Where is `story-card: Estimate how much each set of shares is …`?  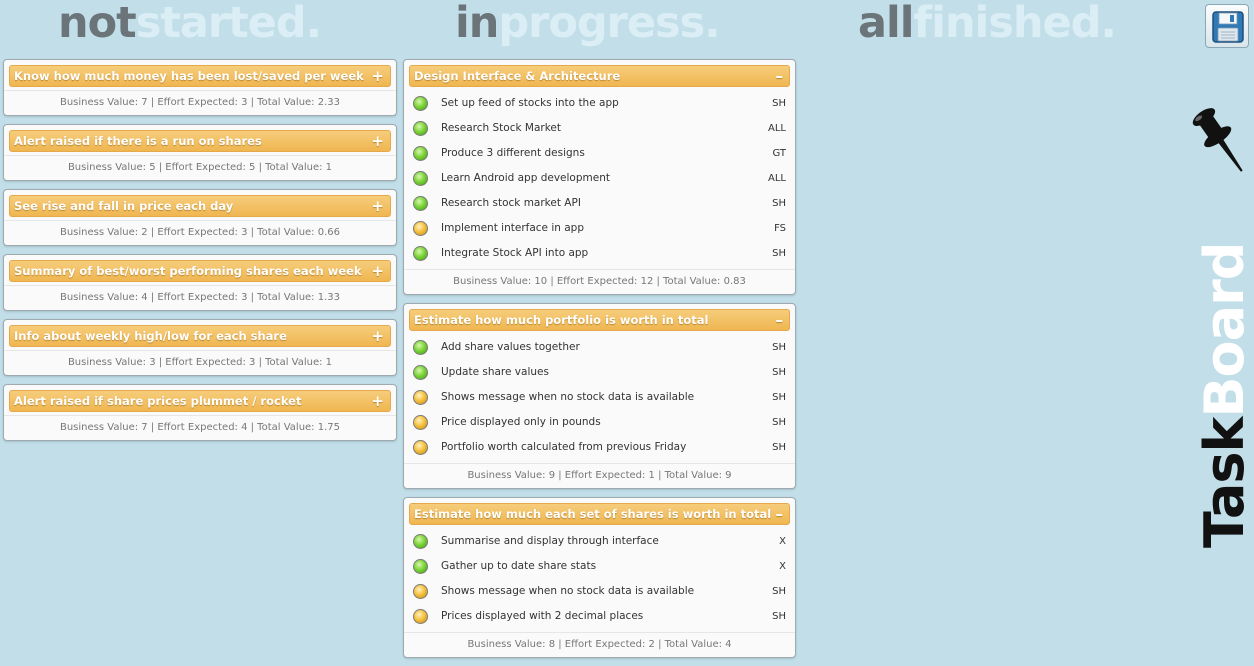 story-card: Estimate how much each set of shares is … is located at coordinates (599, 577).